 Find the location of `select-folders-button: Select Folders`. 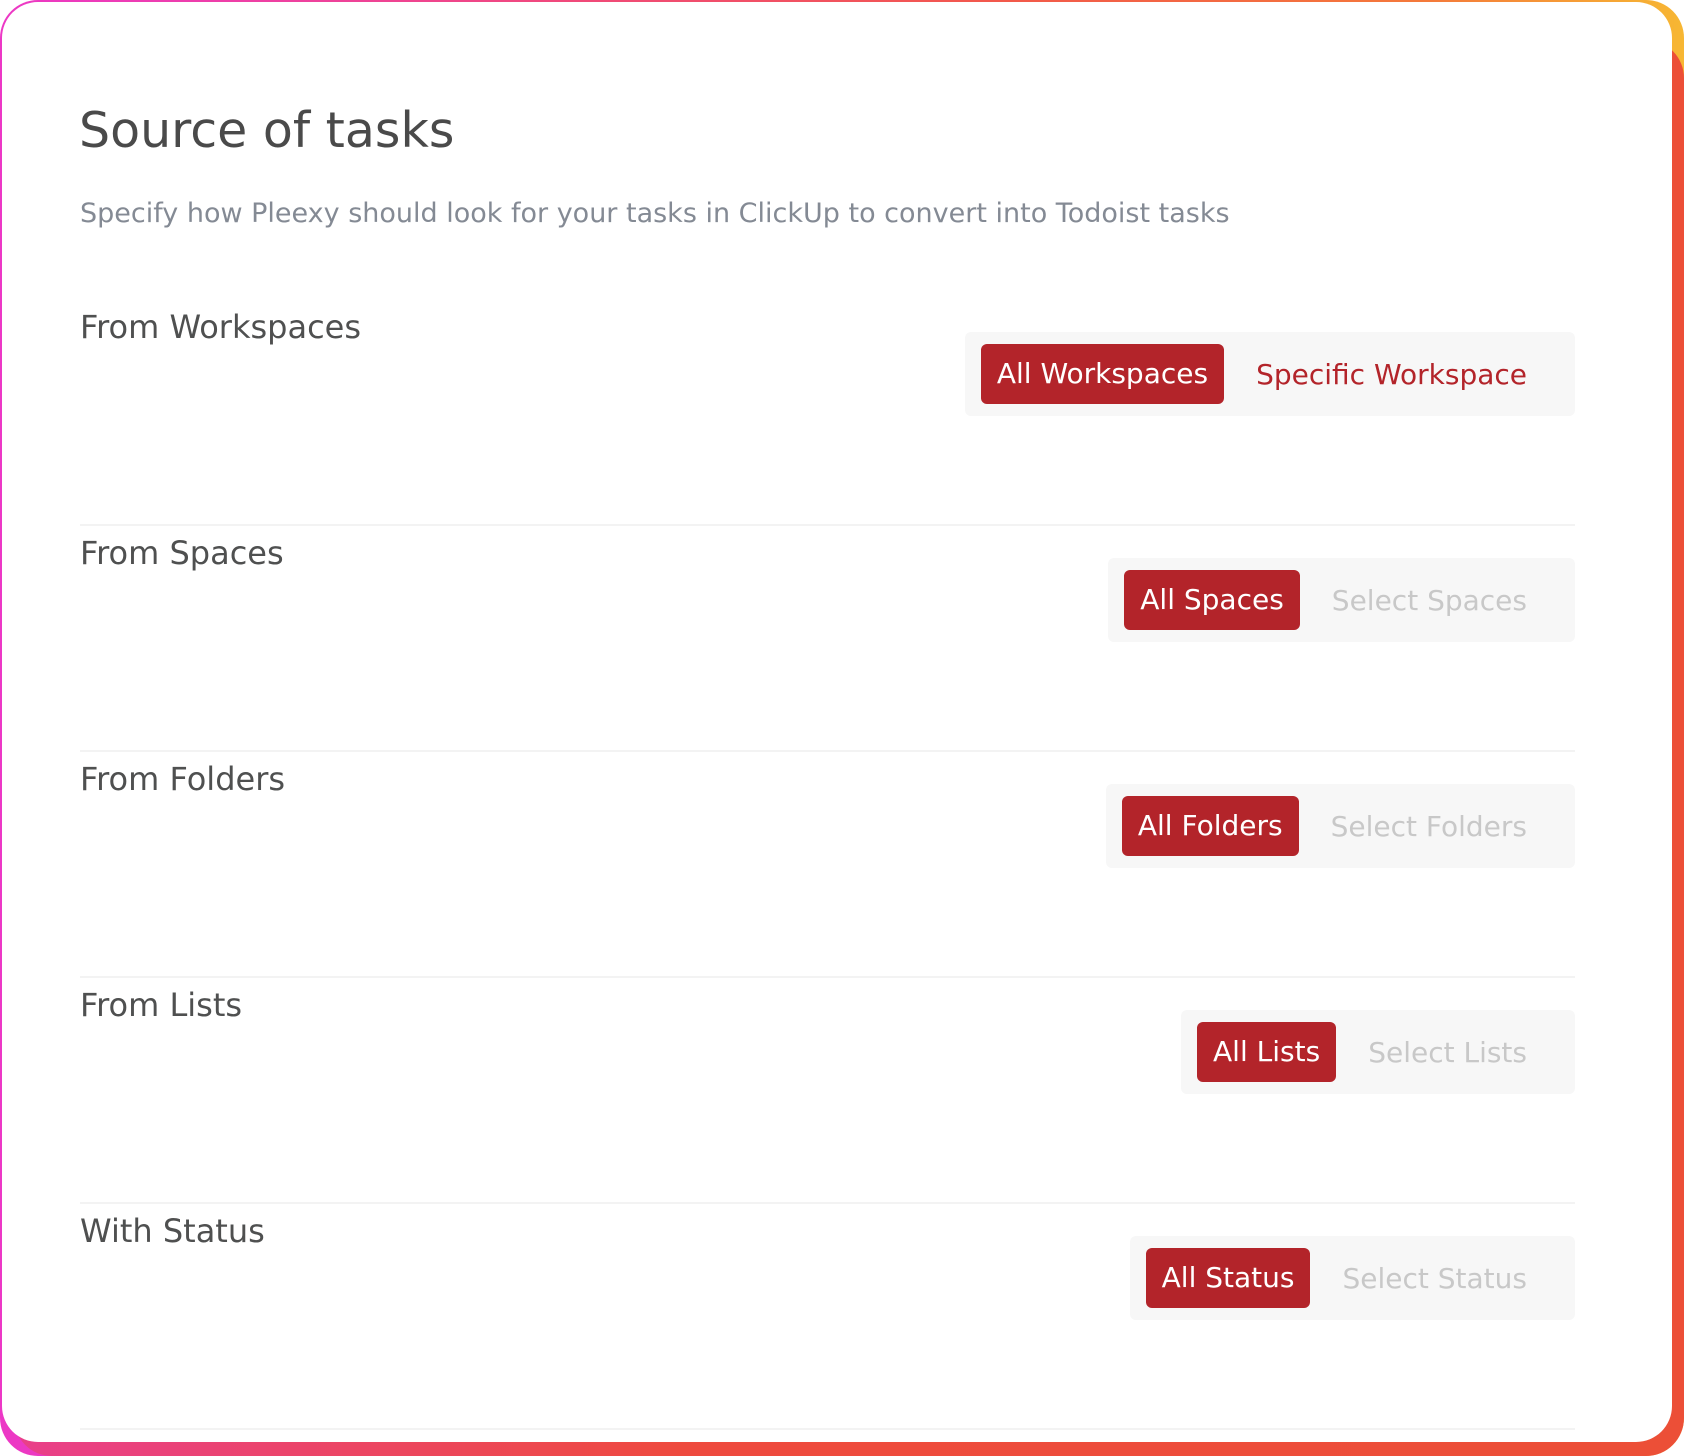

select-folders-button: Select Folders is located at coordinates (1429, 826).